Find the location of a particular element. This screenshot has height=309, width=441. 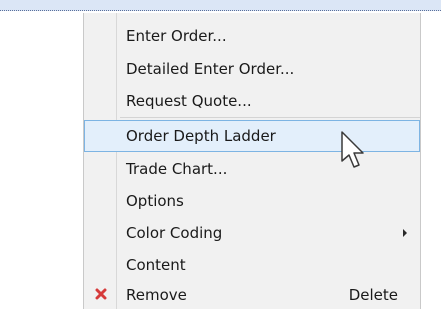

chevron-right-icon is located at coordinates (405, 233).